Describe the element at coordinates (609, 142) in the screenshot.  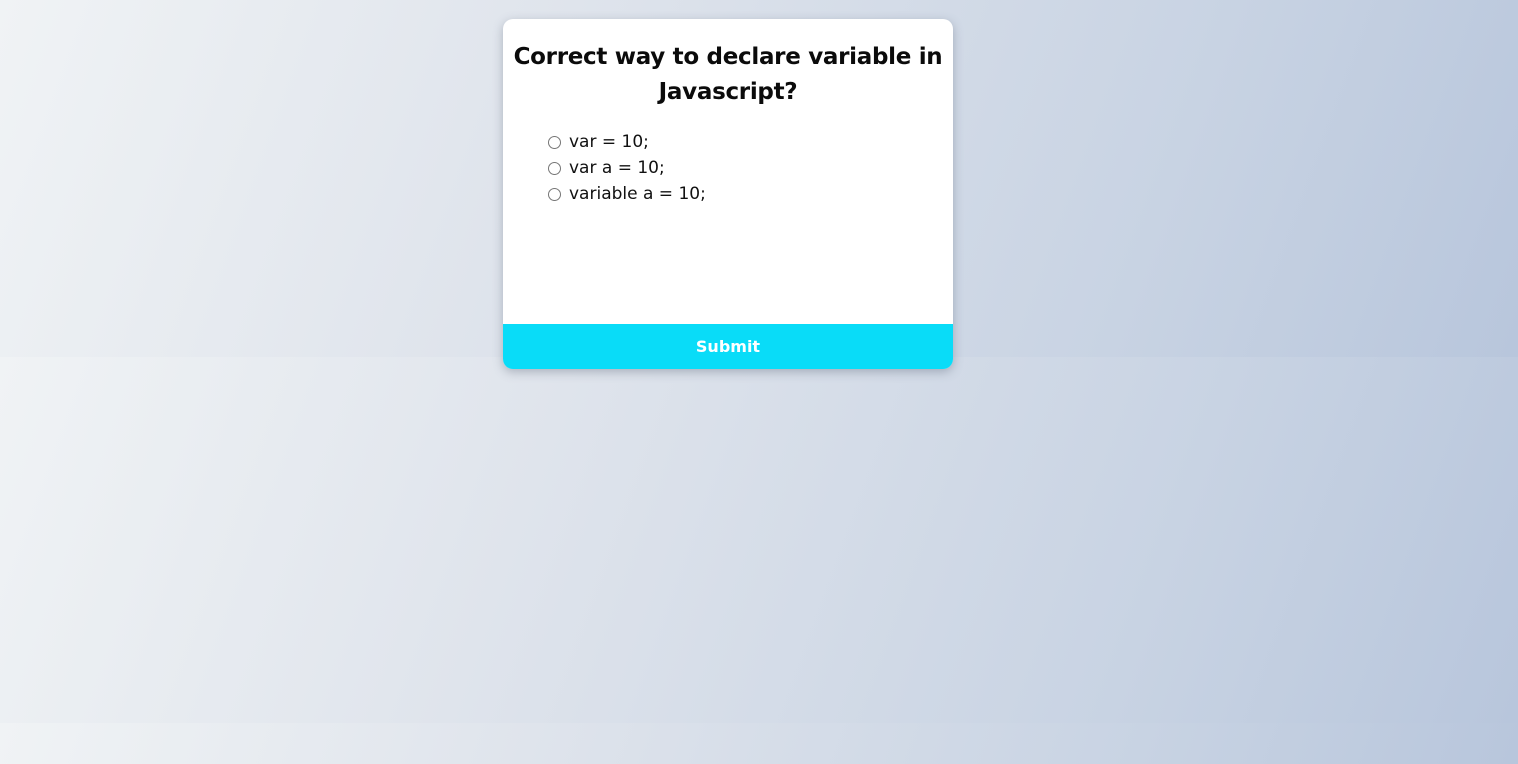
I see `answer-label-a: var = 10;` at that location.